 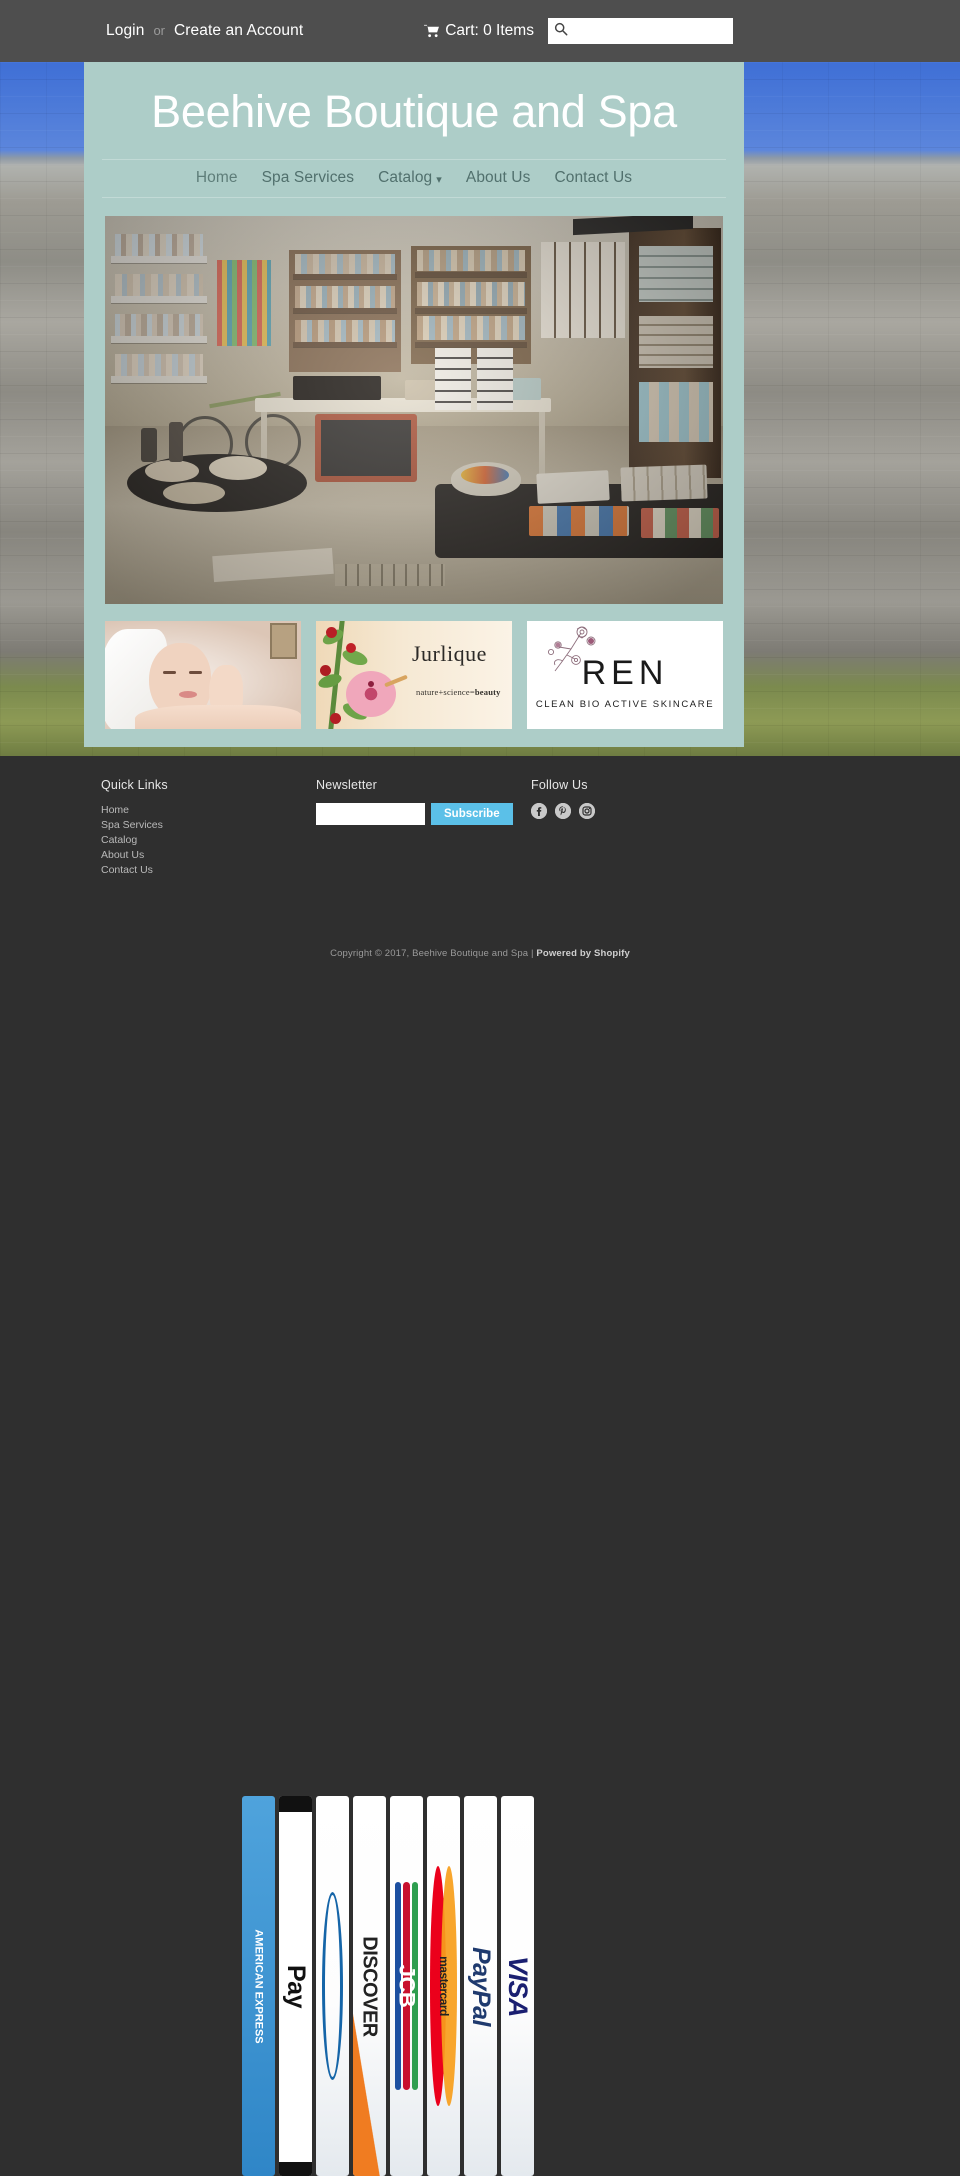 What do you see at coordinates (631, 828) in the screenshot?
I see `footer-follow-us: Follow Us` at bounding box center [631, 828].